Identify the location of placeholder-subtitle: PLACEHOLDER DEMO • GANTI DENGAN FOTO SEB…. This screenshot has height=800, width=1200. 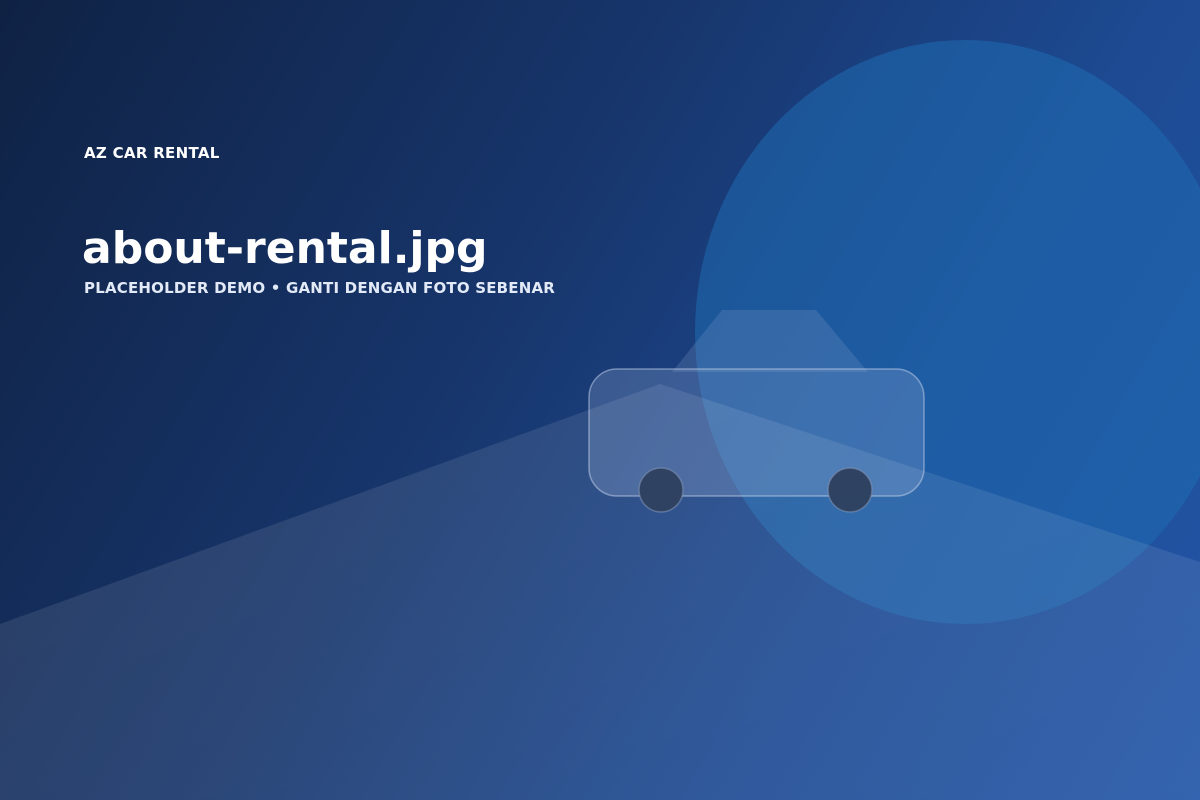
(320, 288).